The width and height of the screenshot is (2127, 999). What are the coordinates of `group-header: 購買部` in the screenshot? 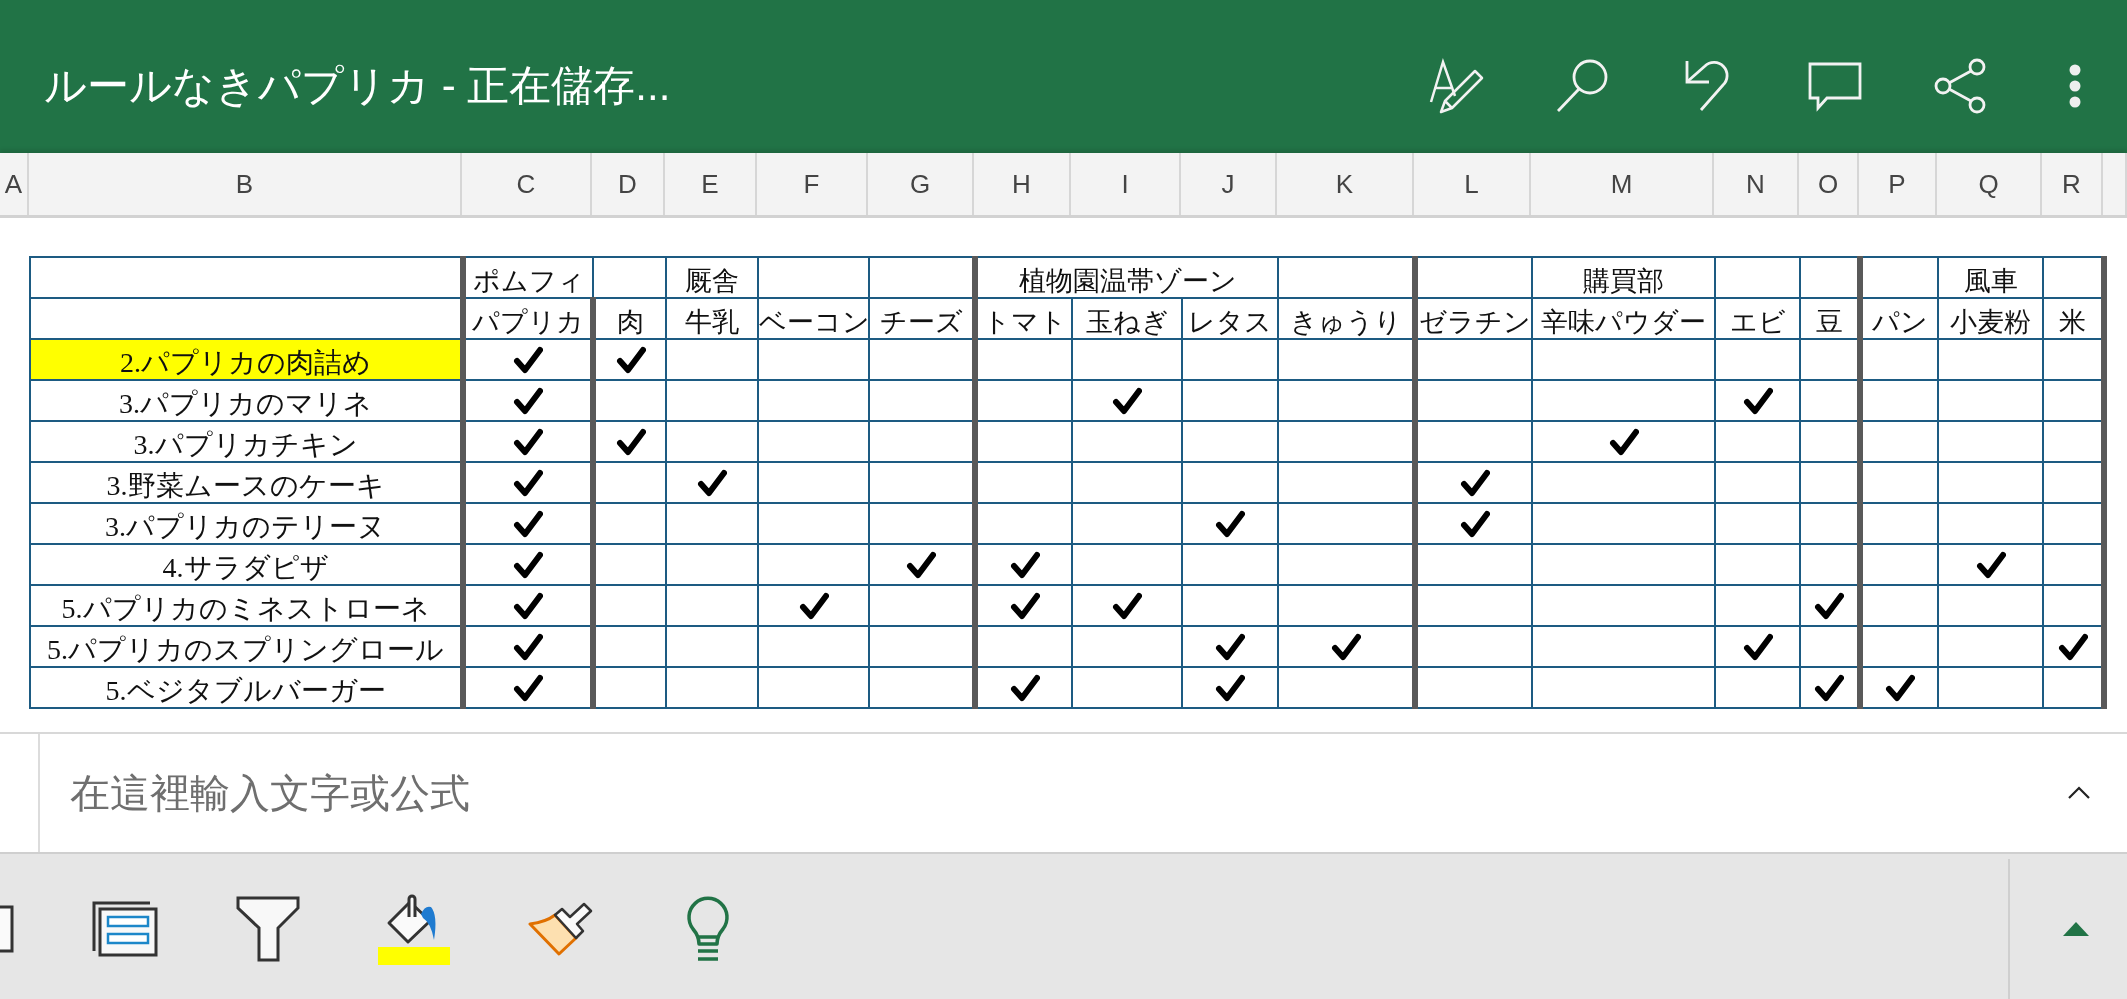 It's located at (1623, 277).